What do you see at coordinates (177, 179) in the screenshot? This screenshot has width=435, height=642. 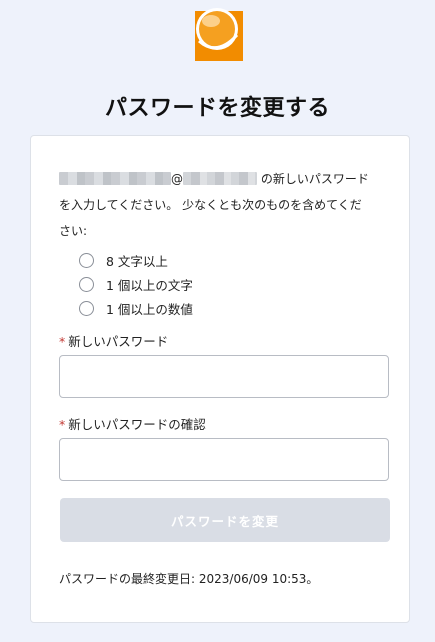 I see `at-sign: @` at bounding box center [177, 179].